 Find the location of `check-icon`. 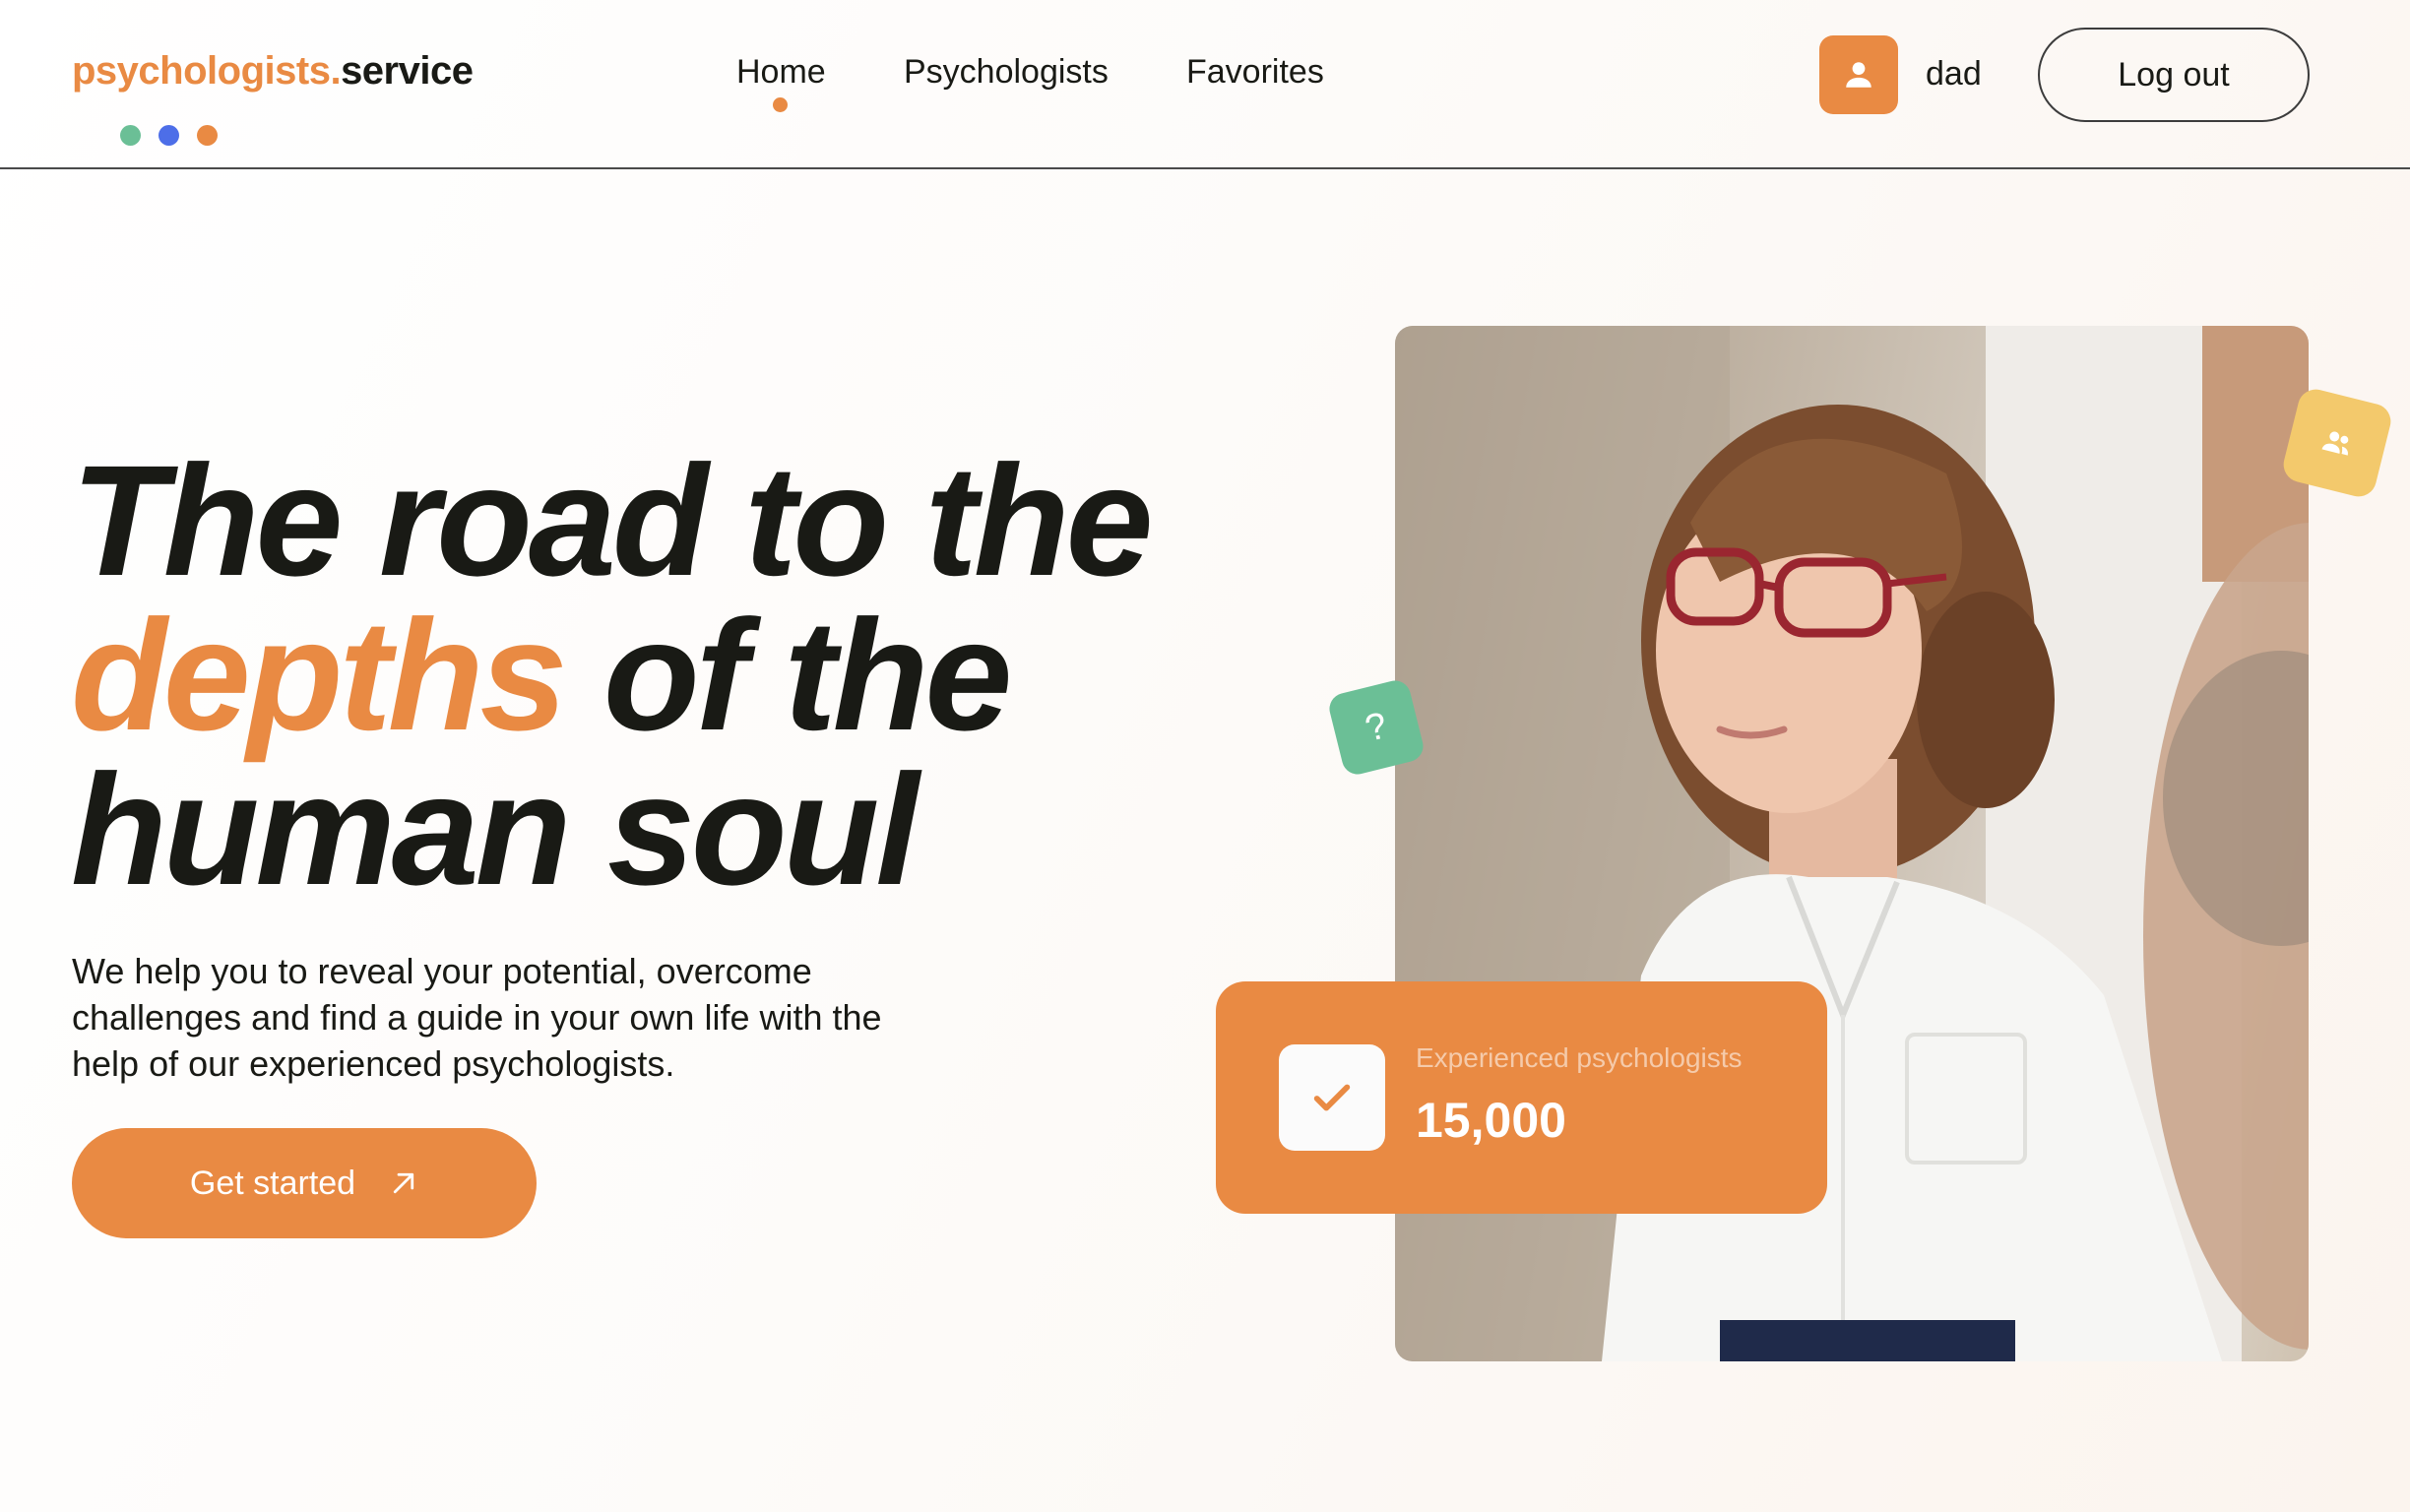

check-icon is located at coordinates (1332, 1097).